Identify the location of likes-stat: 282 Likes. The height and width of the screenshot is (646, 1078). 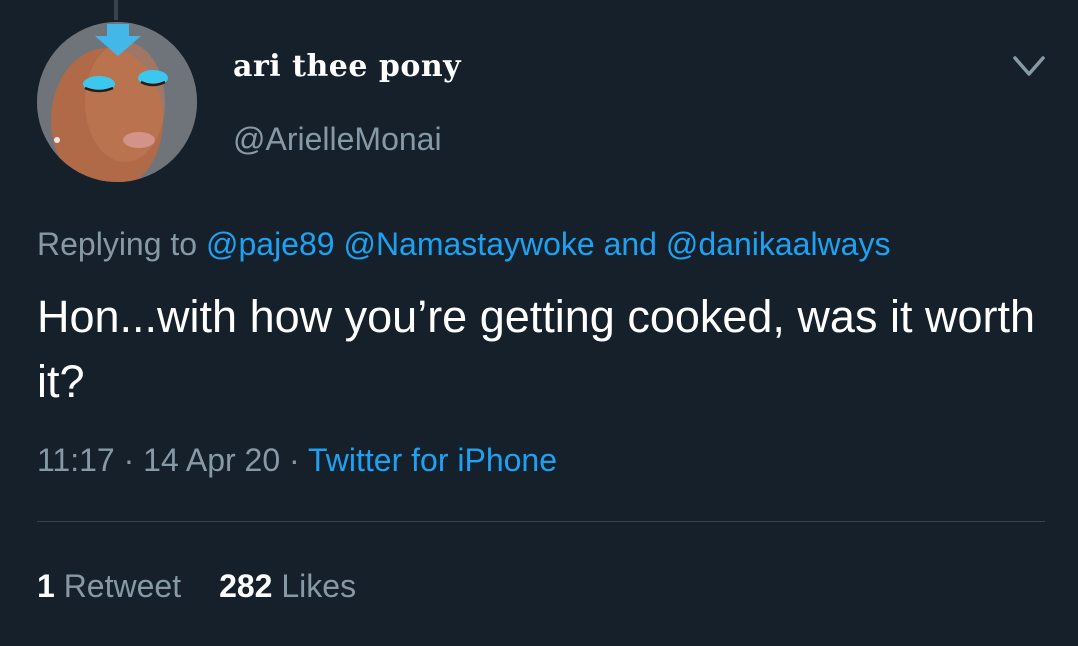
(287, 586).